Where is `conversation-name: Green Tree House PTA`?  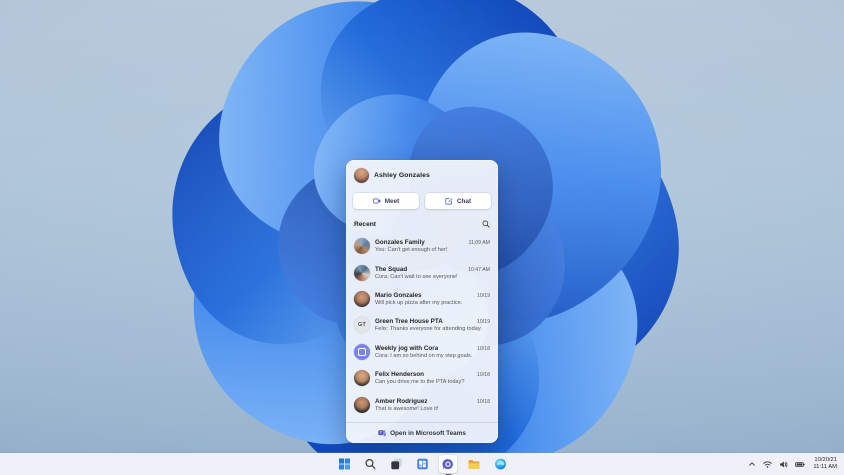 conversation-name: Green Tree House PTA is located at coordinates (409, 322).